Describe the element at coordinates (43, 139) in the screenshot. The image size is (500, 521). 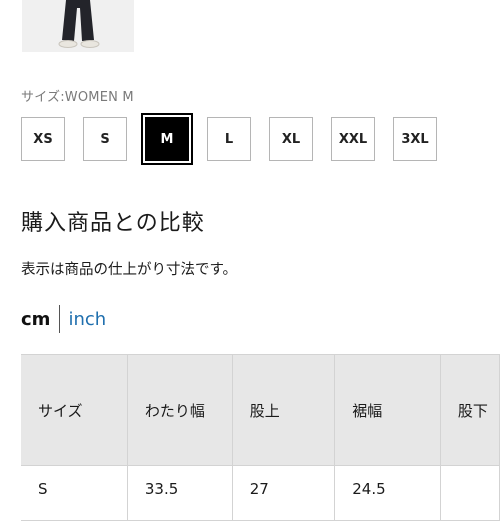
I see `size-option-xs: XS` at that location.